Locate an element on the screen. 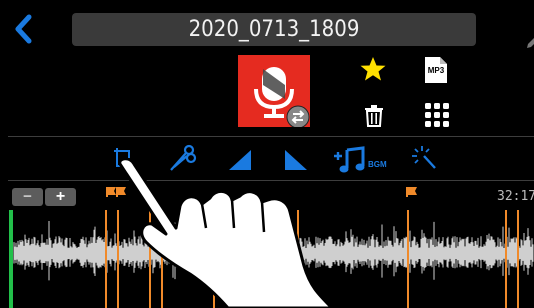  add-bgm-button: BGM is located at coordinates (363, 158).